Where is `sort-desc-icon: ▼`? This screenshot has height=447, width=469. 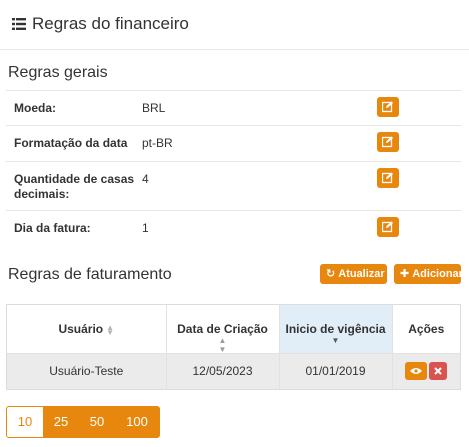
sort-desc-icon: ▼ is located at coordinates (335, 340).